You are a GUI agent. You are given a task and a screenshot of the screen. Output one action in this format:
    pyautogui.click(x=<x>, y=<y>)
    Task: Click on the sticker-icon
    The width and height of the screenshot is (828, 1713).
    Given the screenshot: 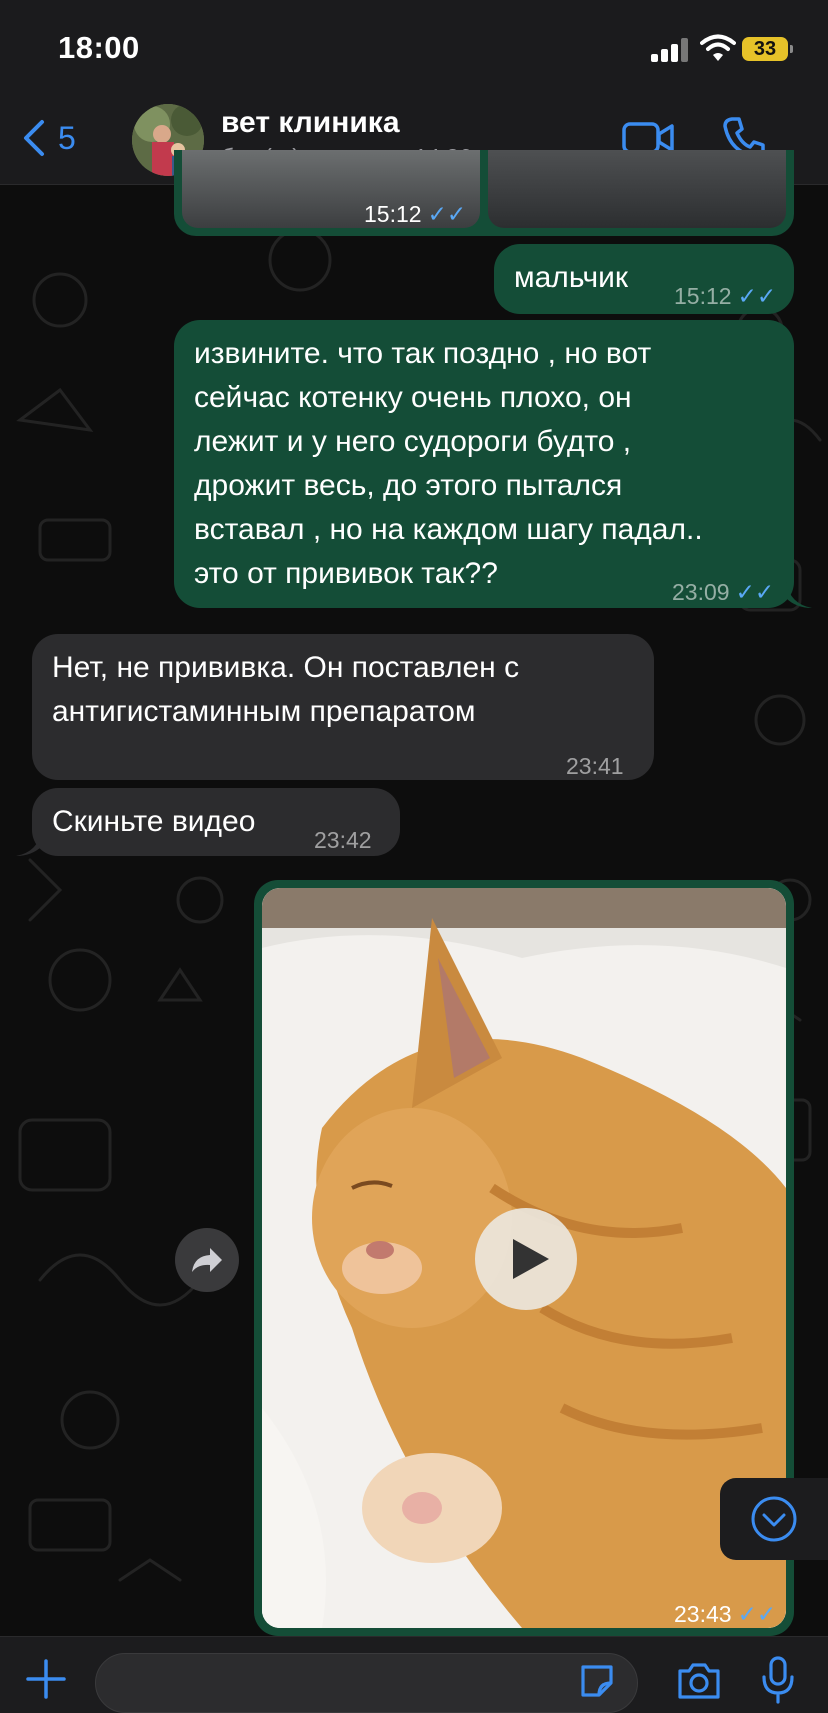 What is the action you would take?
    pyautogui.click(x=597, y=1681)
    